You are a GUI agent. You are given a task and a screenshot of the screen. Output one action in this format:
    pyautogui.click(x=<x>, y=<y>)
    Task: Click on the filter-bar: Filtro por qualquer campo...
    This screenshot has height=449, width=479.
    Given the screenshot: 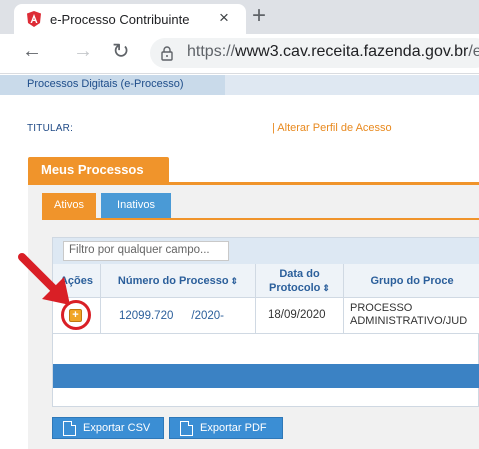 What is the action you would take?
    pyautogui.click(x=266, y=251)
    